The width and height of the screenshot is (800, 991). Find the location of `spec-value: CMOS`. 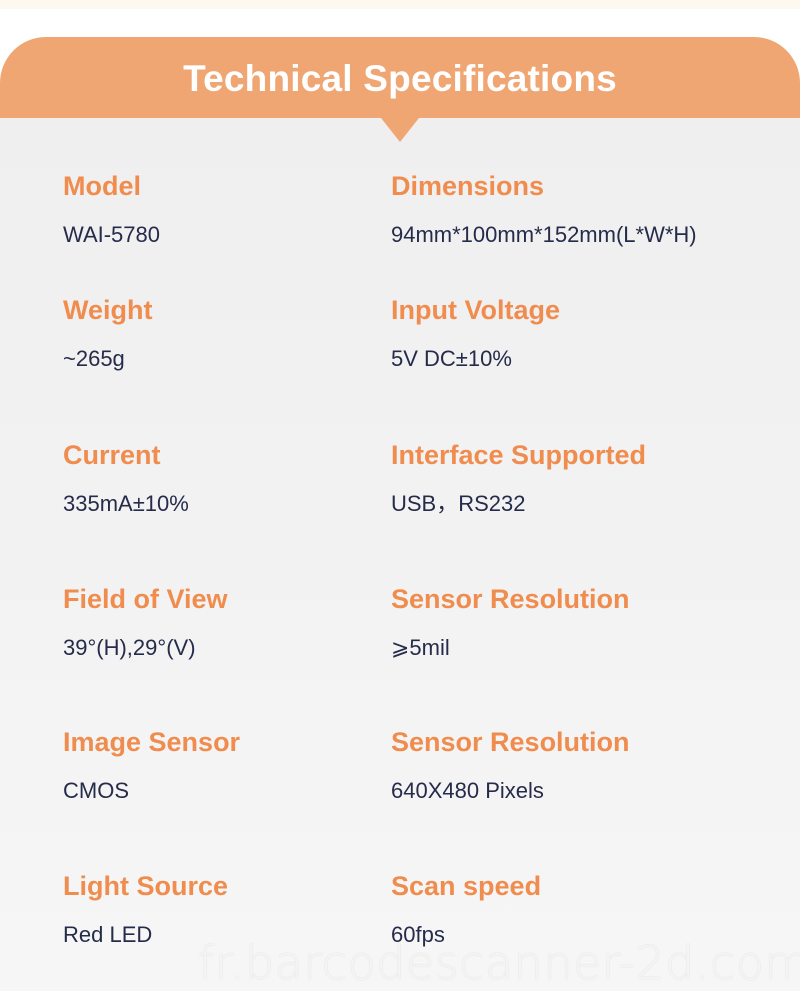

spec-value: CMOS is located at coordinates (96, 790).